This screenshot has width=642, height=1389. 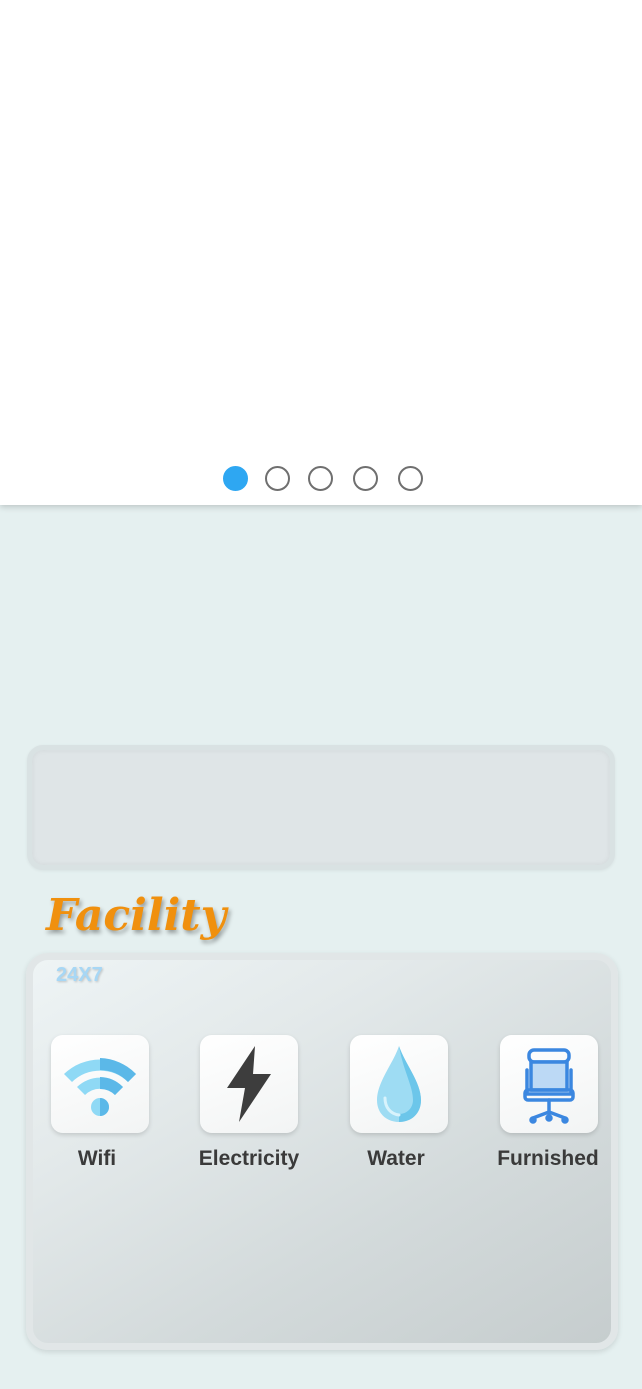 I want to click on facility-heading: Facility, so click(x=136, y=915).